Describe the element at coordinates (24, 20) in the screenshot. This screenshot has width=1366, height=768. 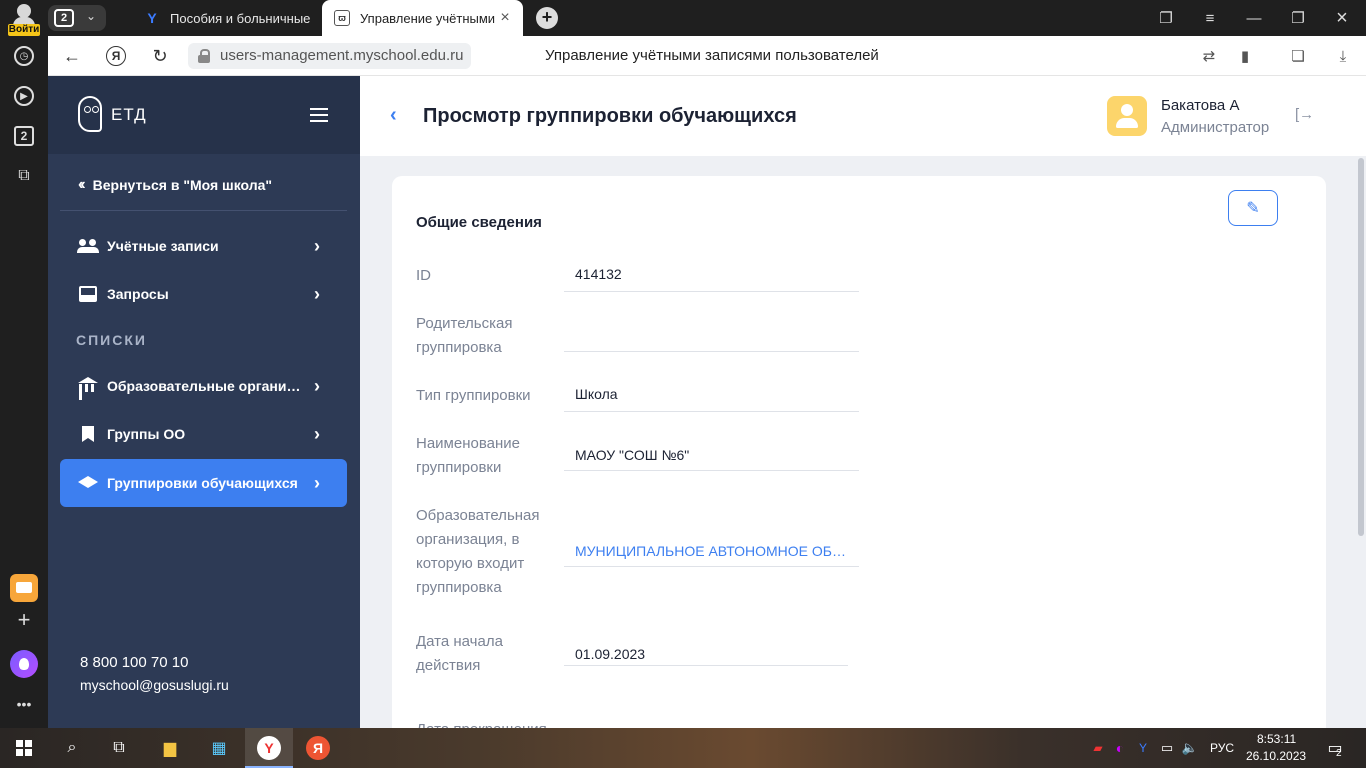
I see `login-button: Войти` at that location.